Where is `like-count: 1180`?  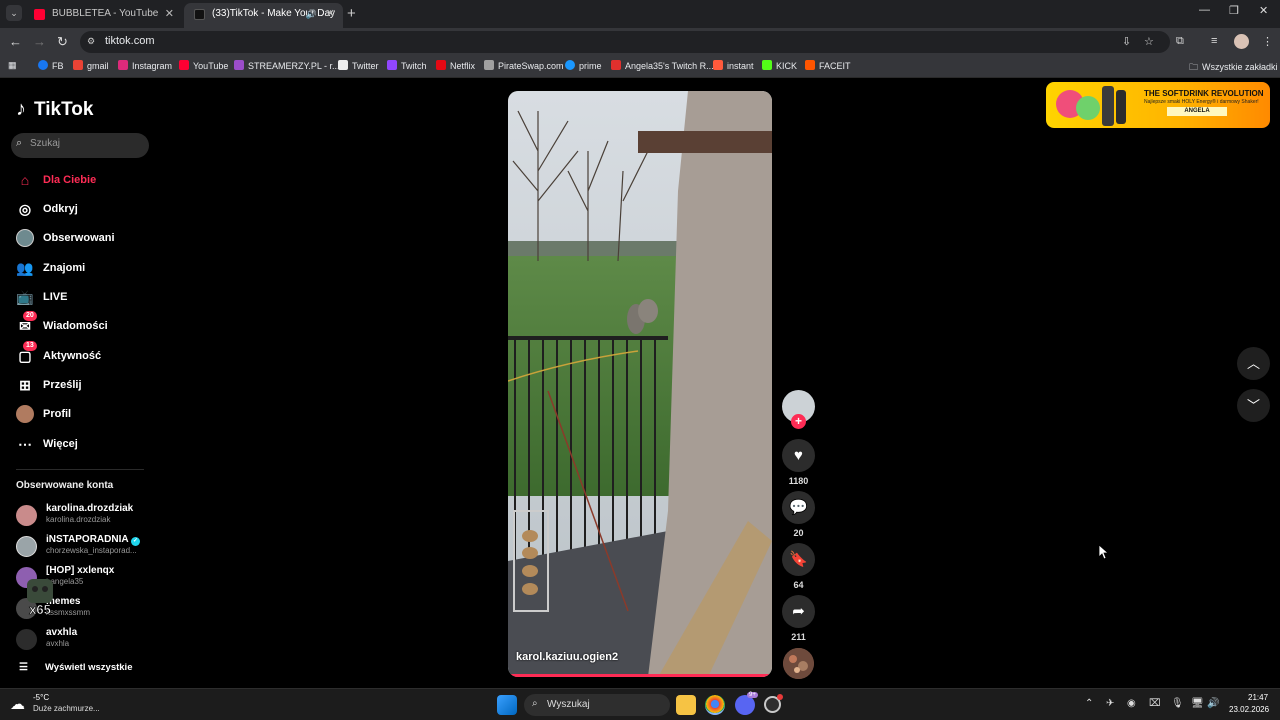 like-count: 1180 is located at coordinates (798, 481).